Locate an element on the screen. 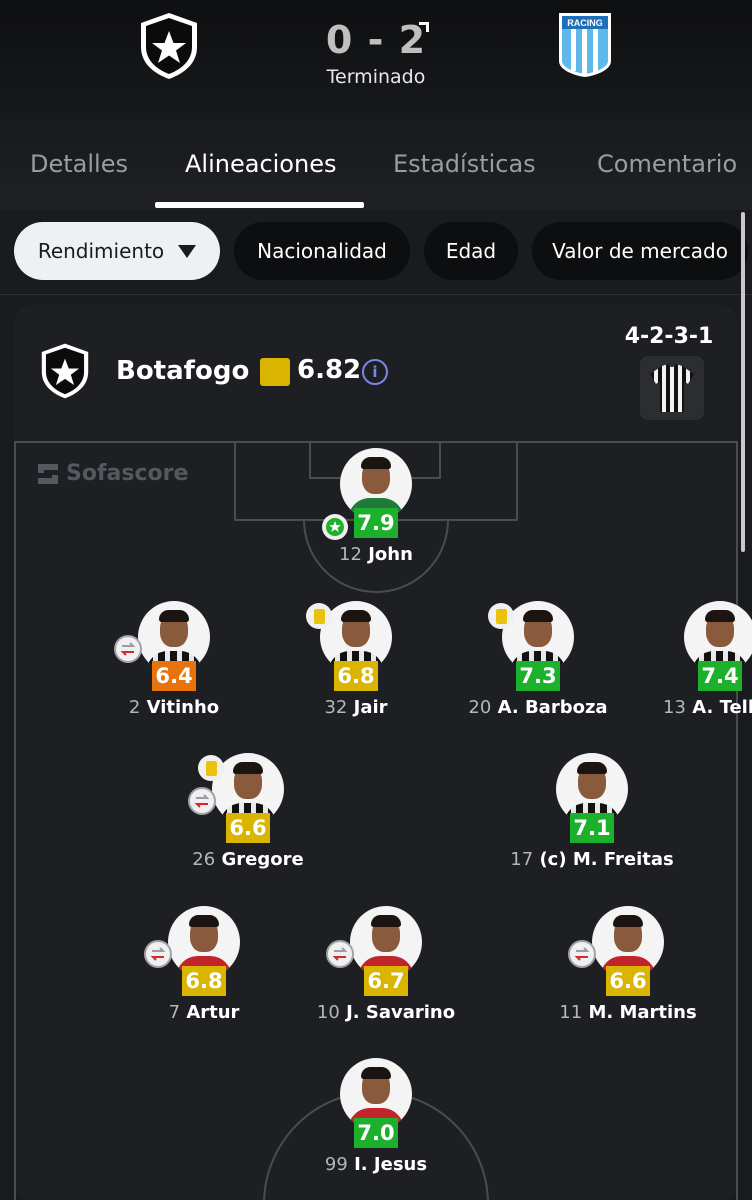 Image resolution: width=752 pixels, height=1200 pixels. info-icon: i is located at coordinates (375, 372).